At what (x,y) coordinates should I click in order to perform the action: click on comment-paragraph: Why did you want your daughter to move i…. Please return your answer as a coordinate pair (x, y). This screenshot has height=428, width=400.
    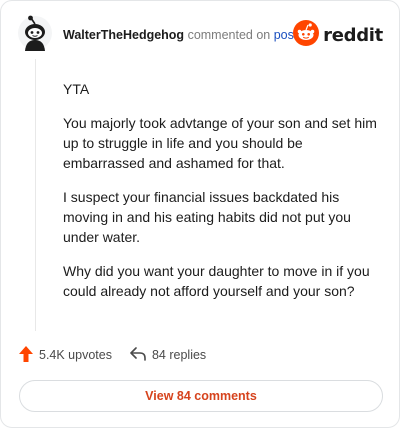
    Looking at the image, I should click on (216, 281).